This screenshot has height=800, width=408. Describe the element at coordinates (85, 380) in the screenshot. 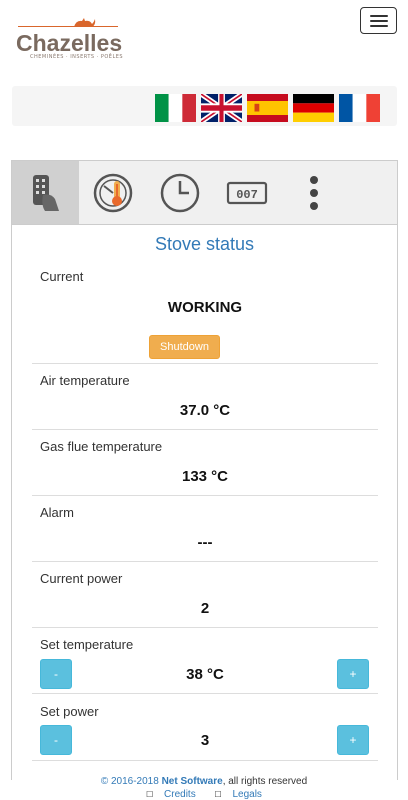

I see `air-temperature-label: Air temperature` at that location.